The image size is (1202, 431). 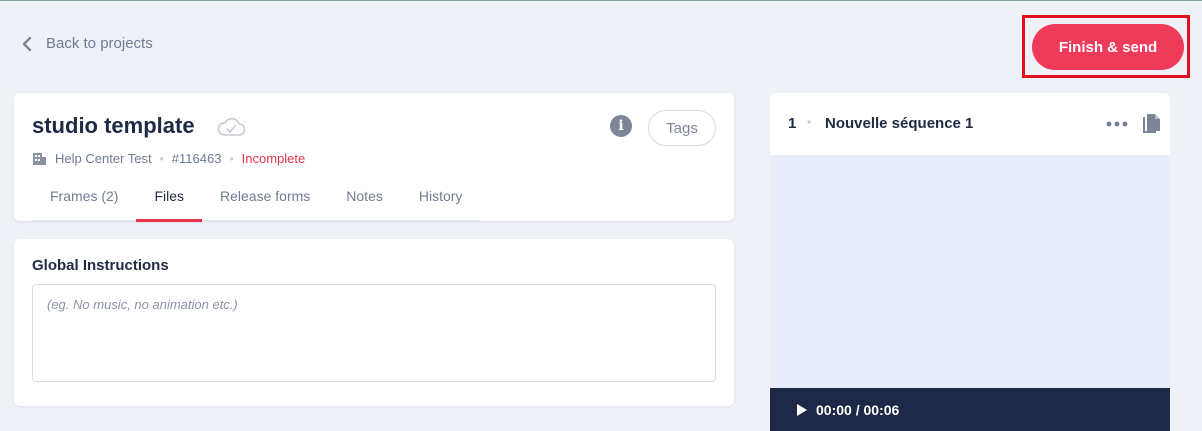 I want to click on tab-frames: Frames (2), so click(x=84, y=201).